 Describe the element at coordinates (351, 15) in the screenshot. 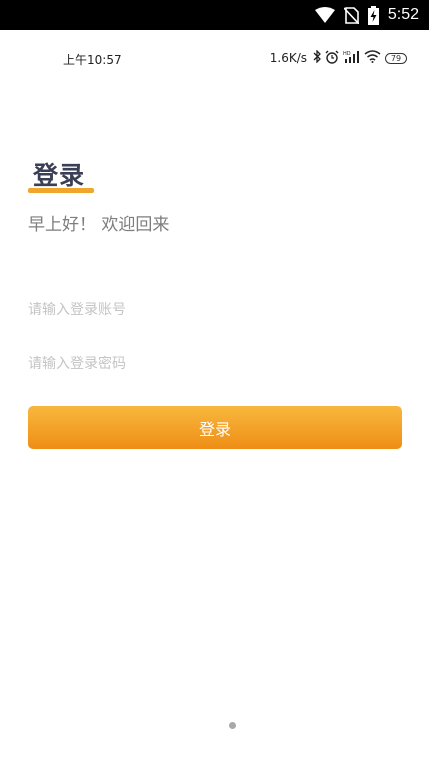

I see `no-sim-icon` at that location.